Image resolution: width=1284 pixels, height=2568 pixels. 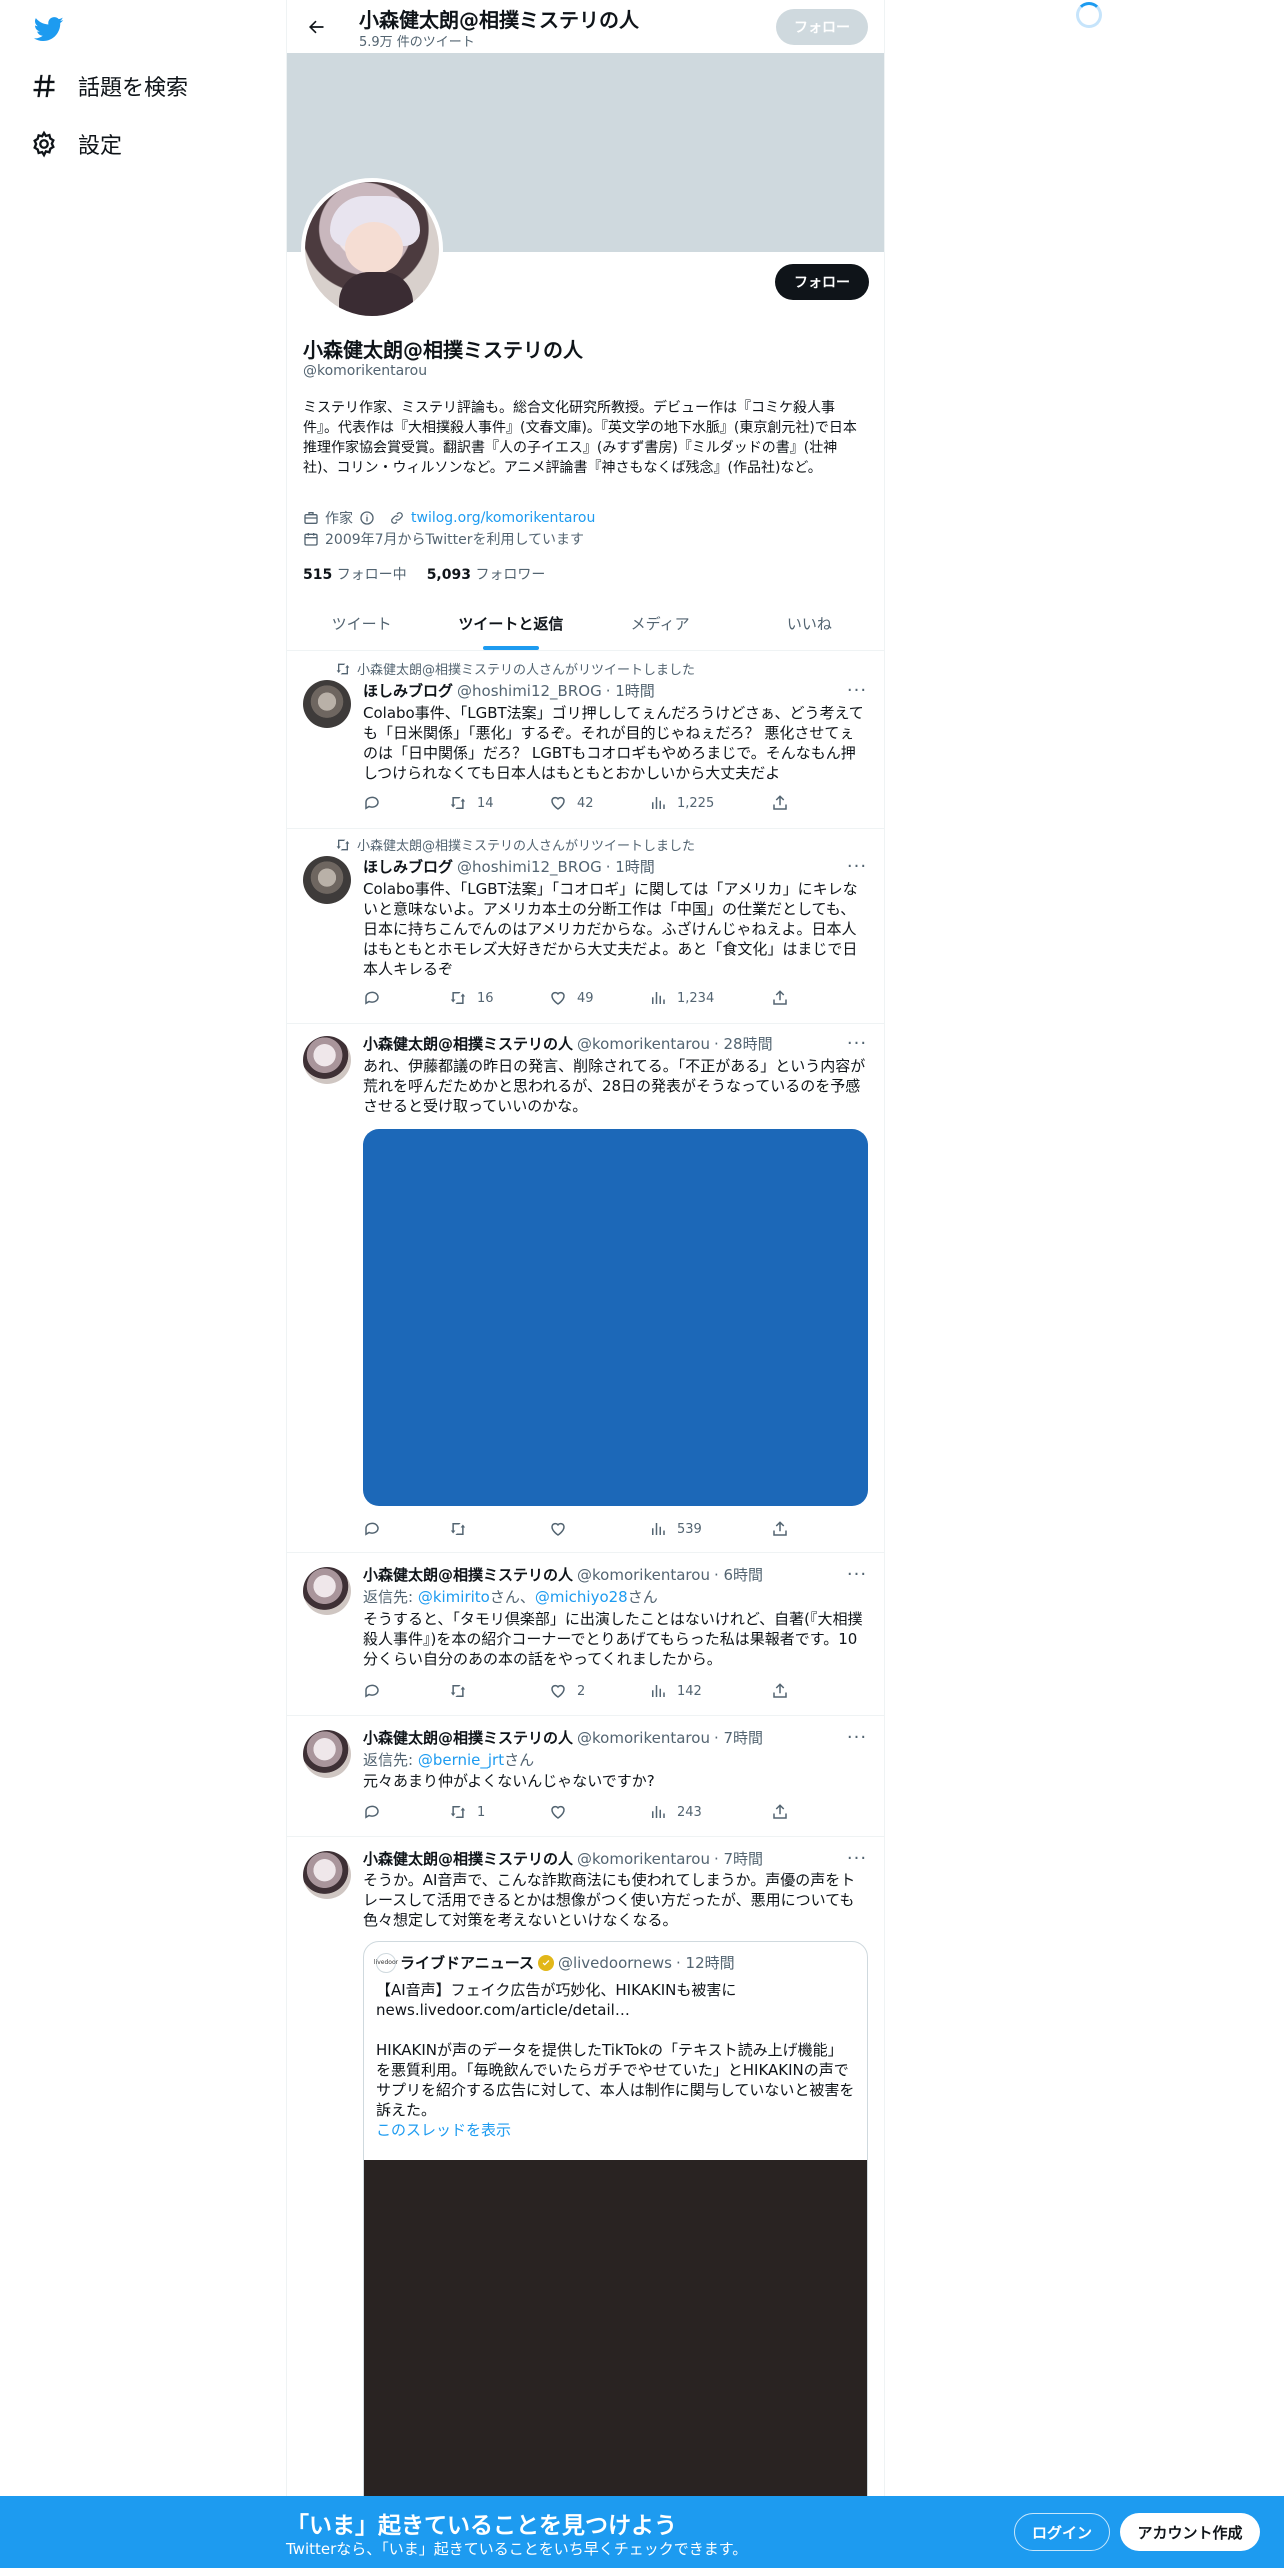 What do you see at coordinates (49, 29) in the screenshot?
I see `twitter-logo-icon` at bounding box center [49, 29].